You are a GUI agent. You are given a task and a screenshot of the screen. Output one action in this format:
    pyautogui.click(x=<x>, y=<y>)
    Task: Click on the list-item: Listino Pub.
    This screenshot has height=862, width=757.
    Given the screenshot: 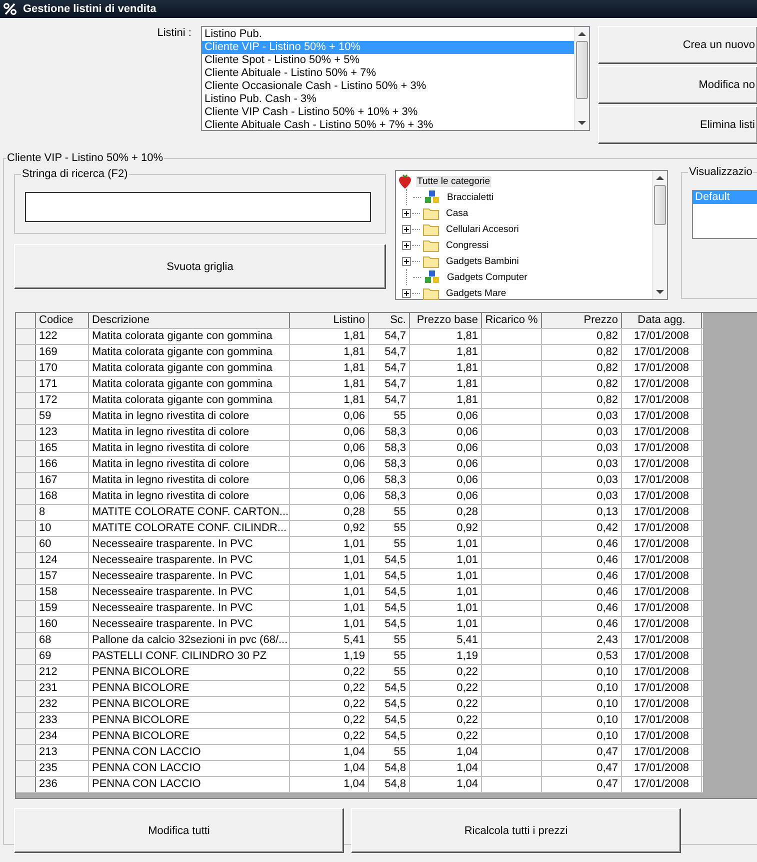 What is the action you would take?
    pyautogui.click(x=388, y=34)
    